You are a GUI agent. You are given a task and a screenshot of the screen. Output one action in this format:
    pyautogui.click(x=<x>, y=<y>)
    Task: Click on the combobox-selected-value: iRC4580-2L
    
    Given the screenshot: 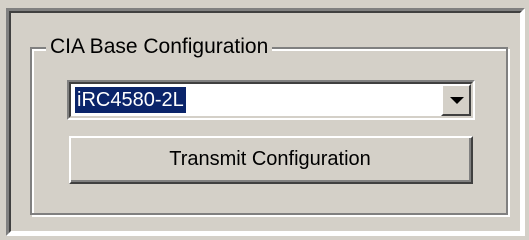 What is the action you would take?
    pyautogui.click(x=130, y=100)
    